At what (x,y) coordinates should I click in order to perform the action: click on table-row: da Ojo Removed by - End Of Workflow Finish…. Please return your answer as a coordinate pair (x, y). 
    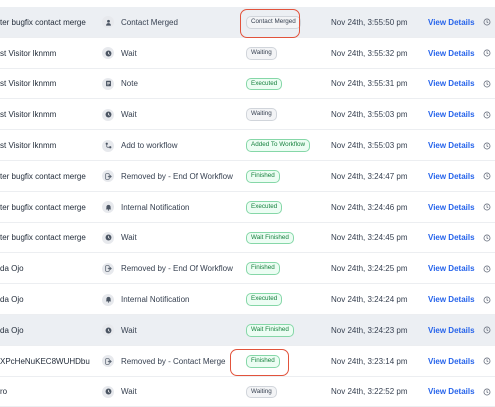
    Looking at the image, I should click on (247, 269).